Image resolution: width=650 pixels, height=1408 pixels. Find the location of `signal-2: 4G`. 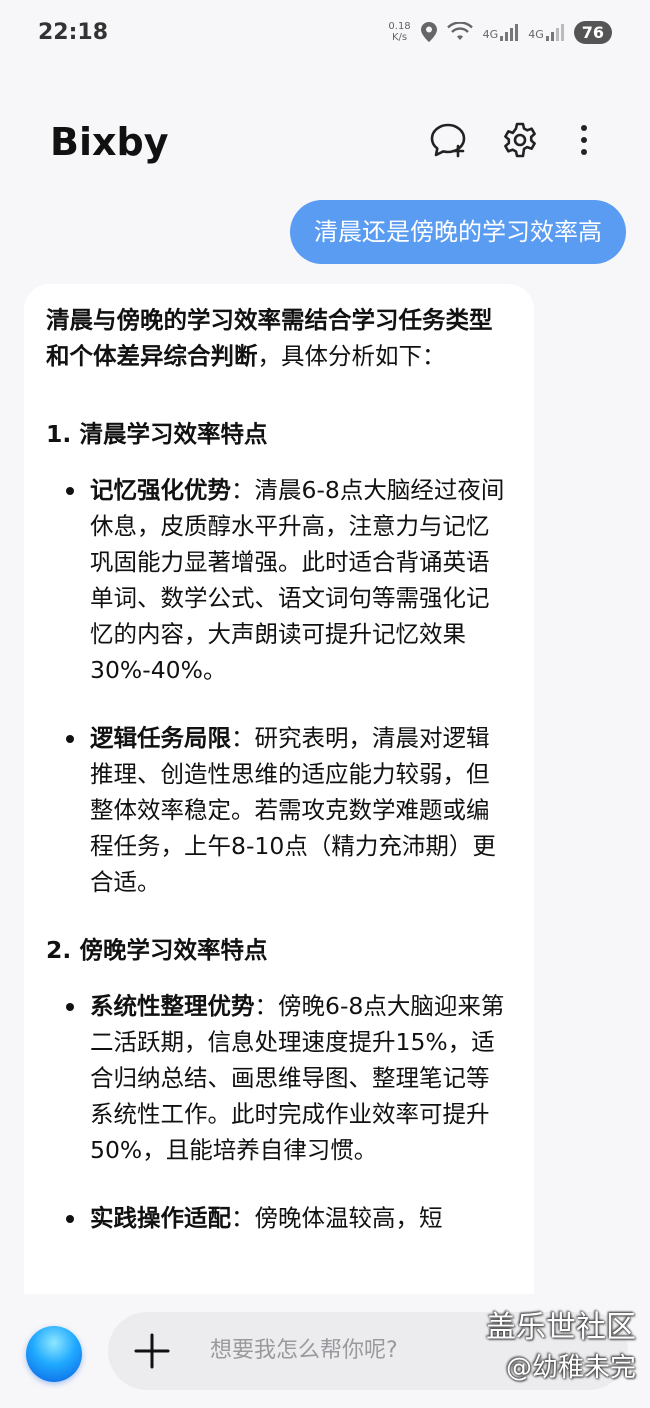

signal-2: 4G is located at coordinates (546, 32).